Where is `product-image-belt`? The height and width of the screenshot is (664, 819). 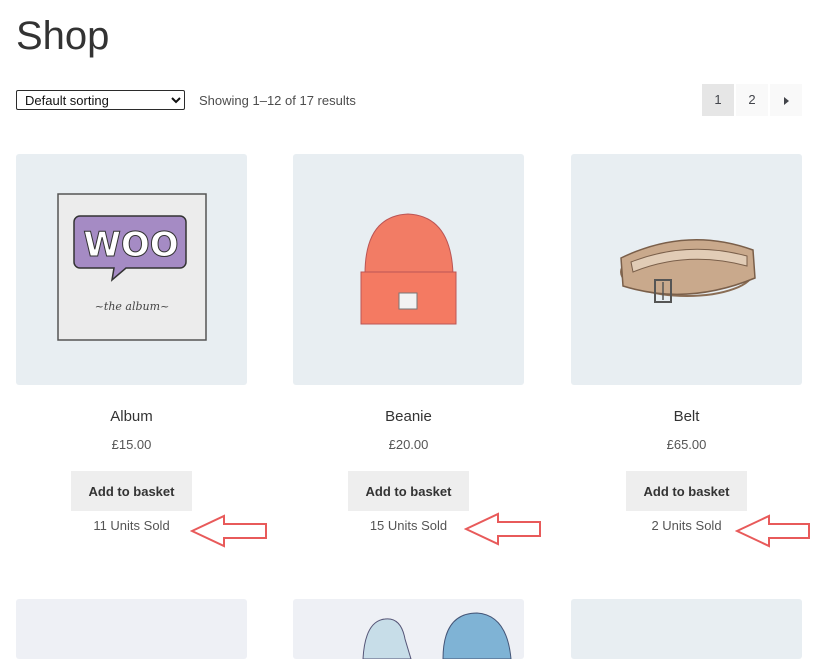
product-image-belt is located at coordinates (686, 269).